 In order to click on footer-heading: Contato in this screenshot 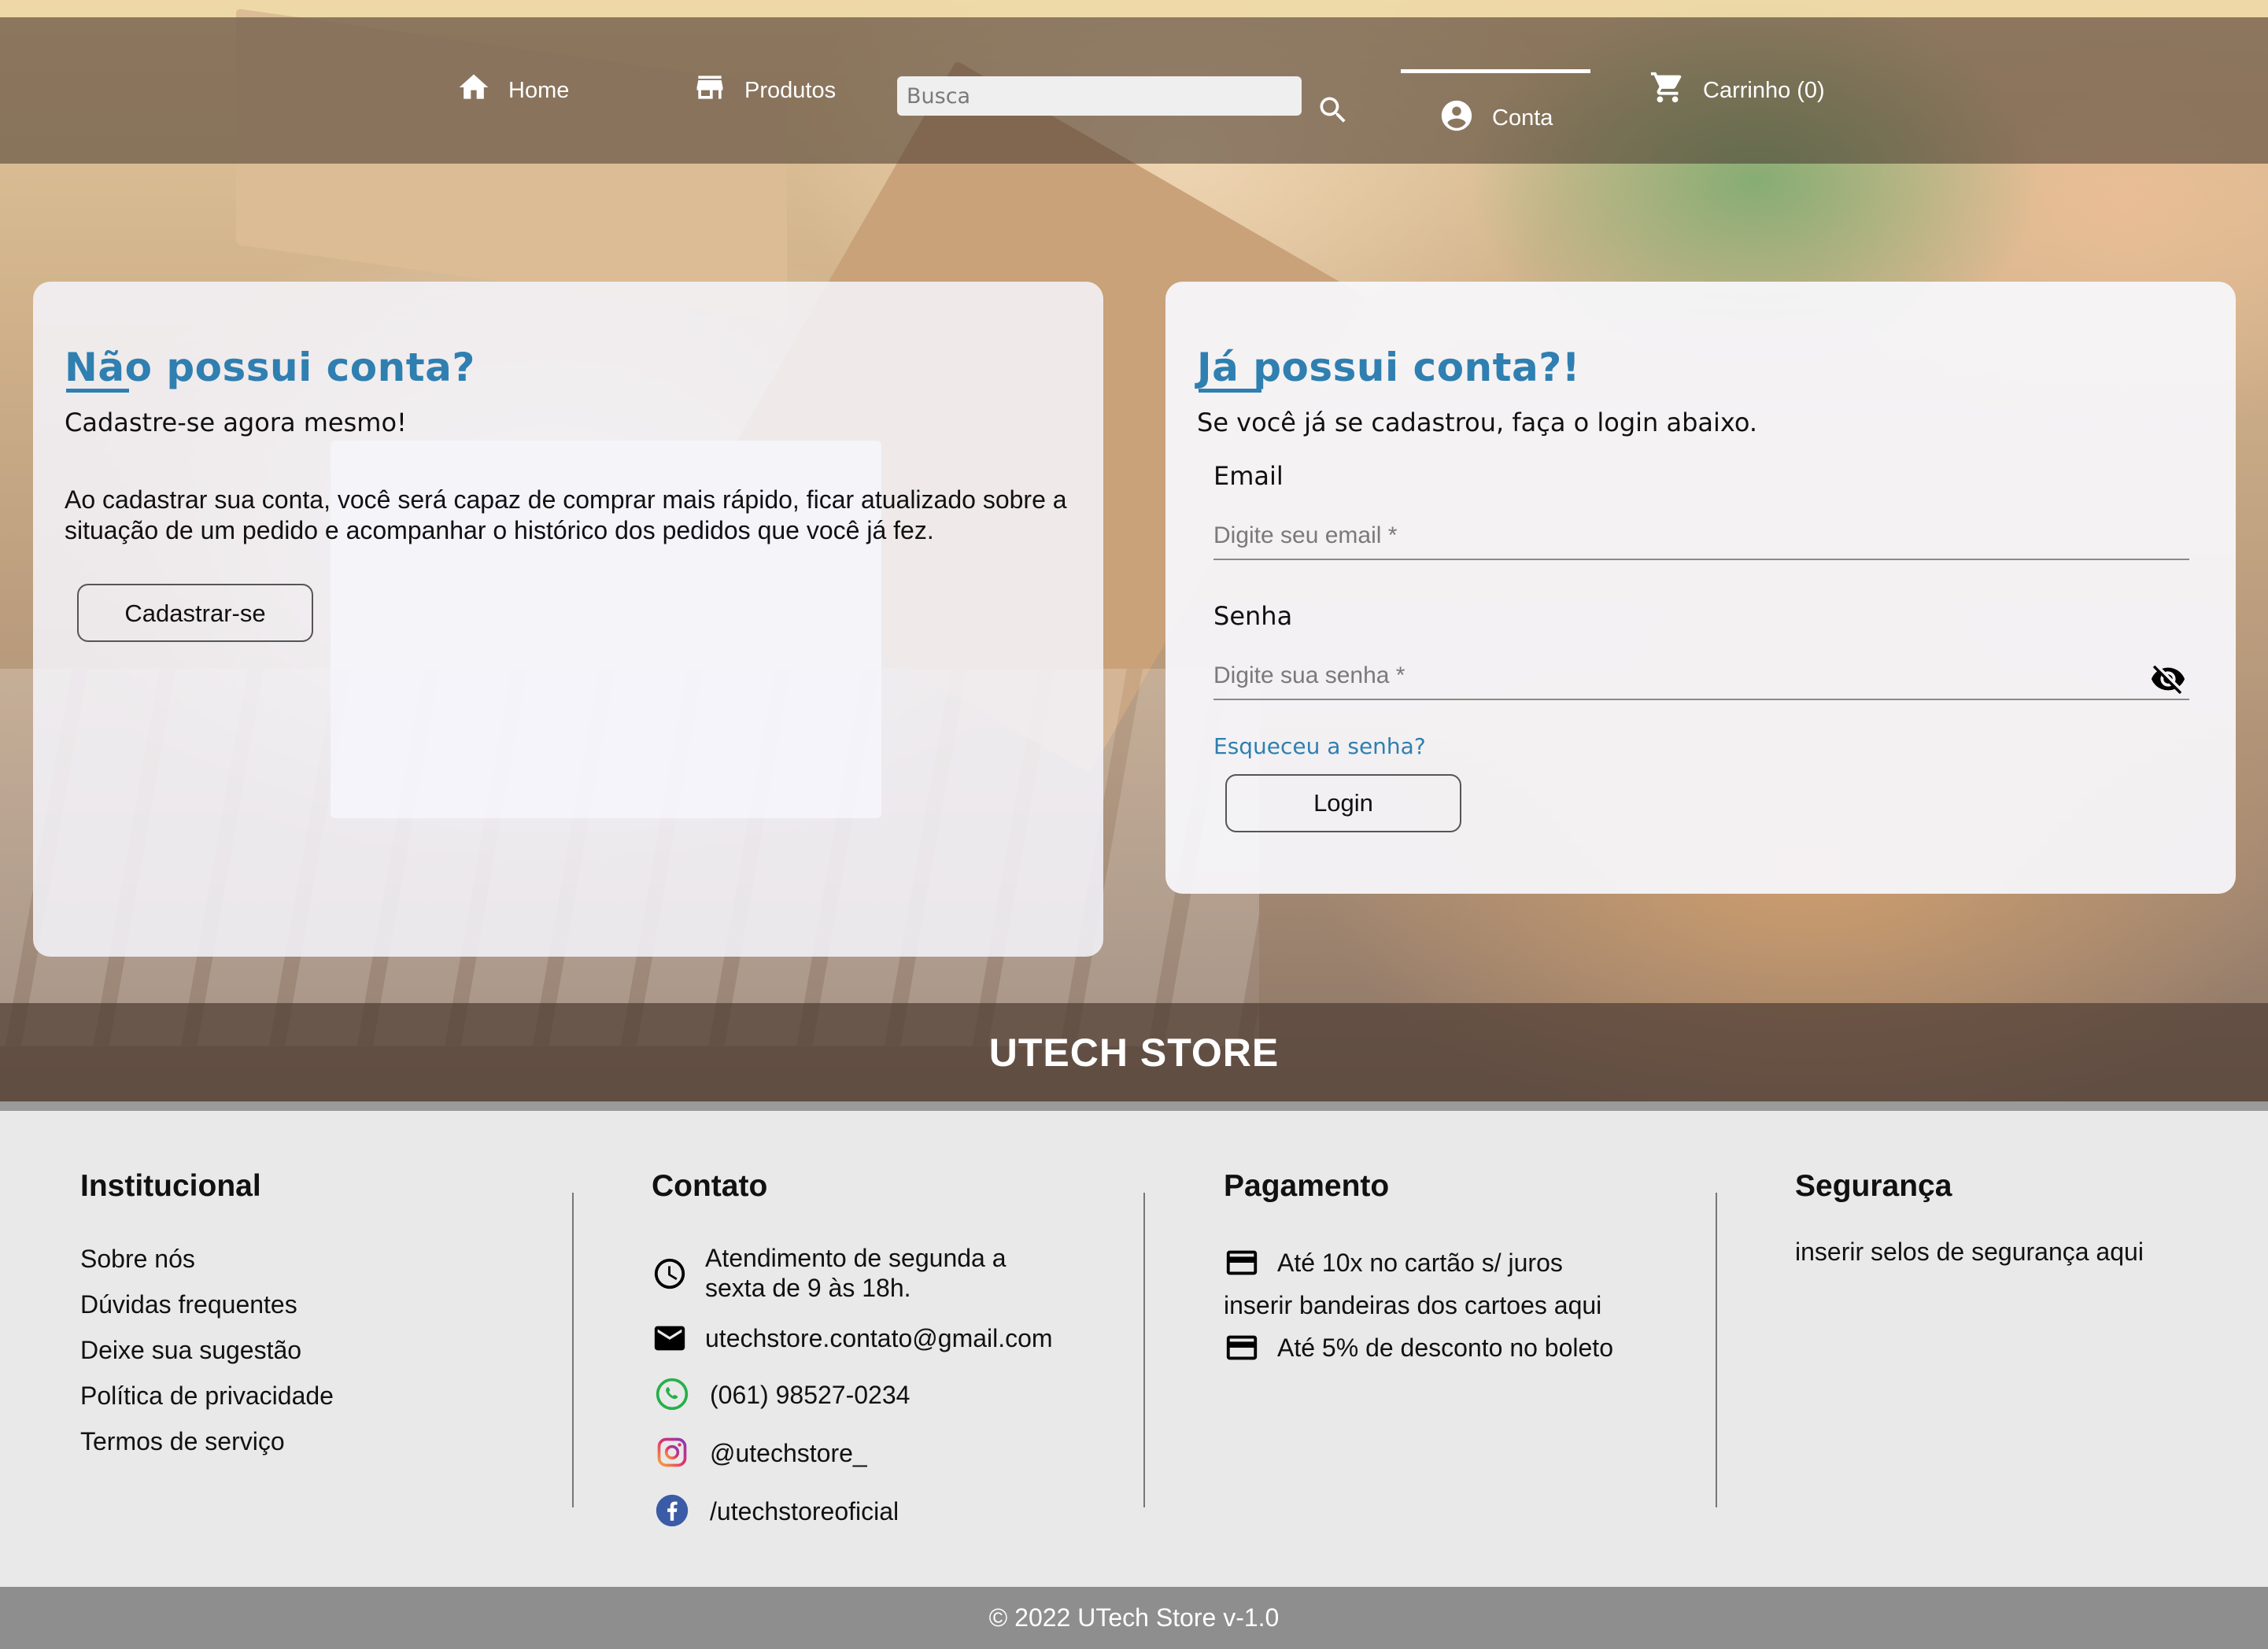, I will do `click(710, 1186)`.